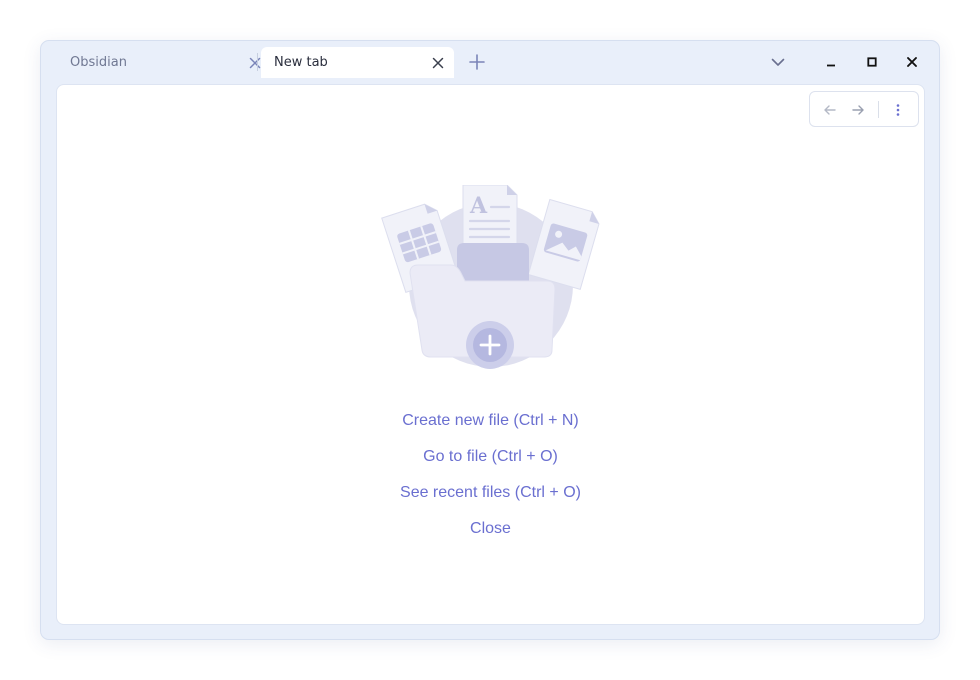  Describe the element at coordinates (478, 206) in the screenshot. I see `svg-text: A` at that location.